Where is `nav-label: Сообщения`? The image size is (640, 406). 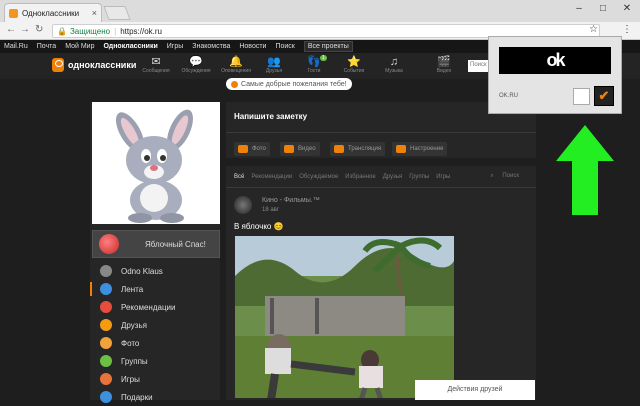
nav-label: Сообщения is located at coordinates (156, 71).